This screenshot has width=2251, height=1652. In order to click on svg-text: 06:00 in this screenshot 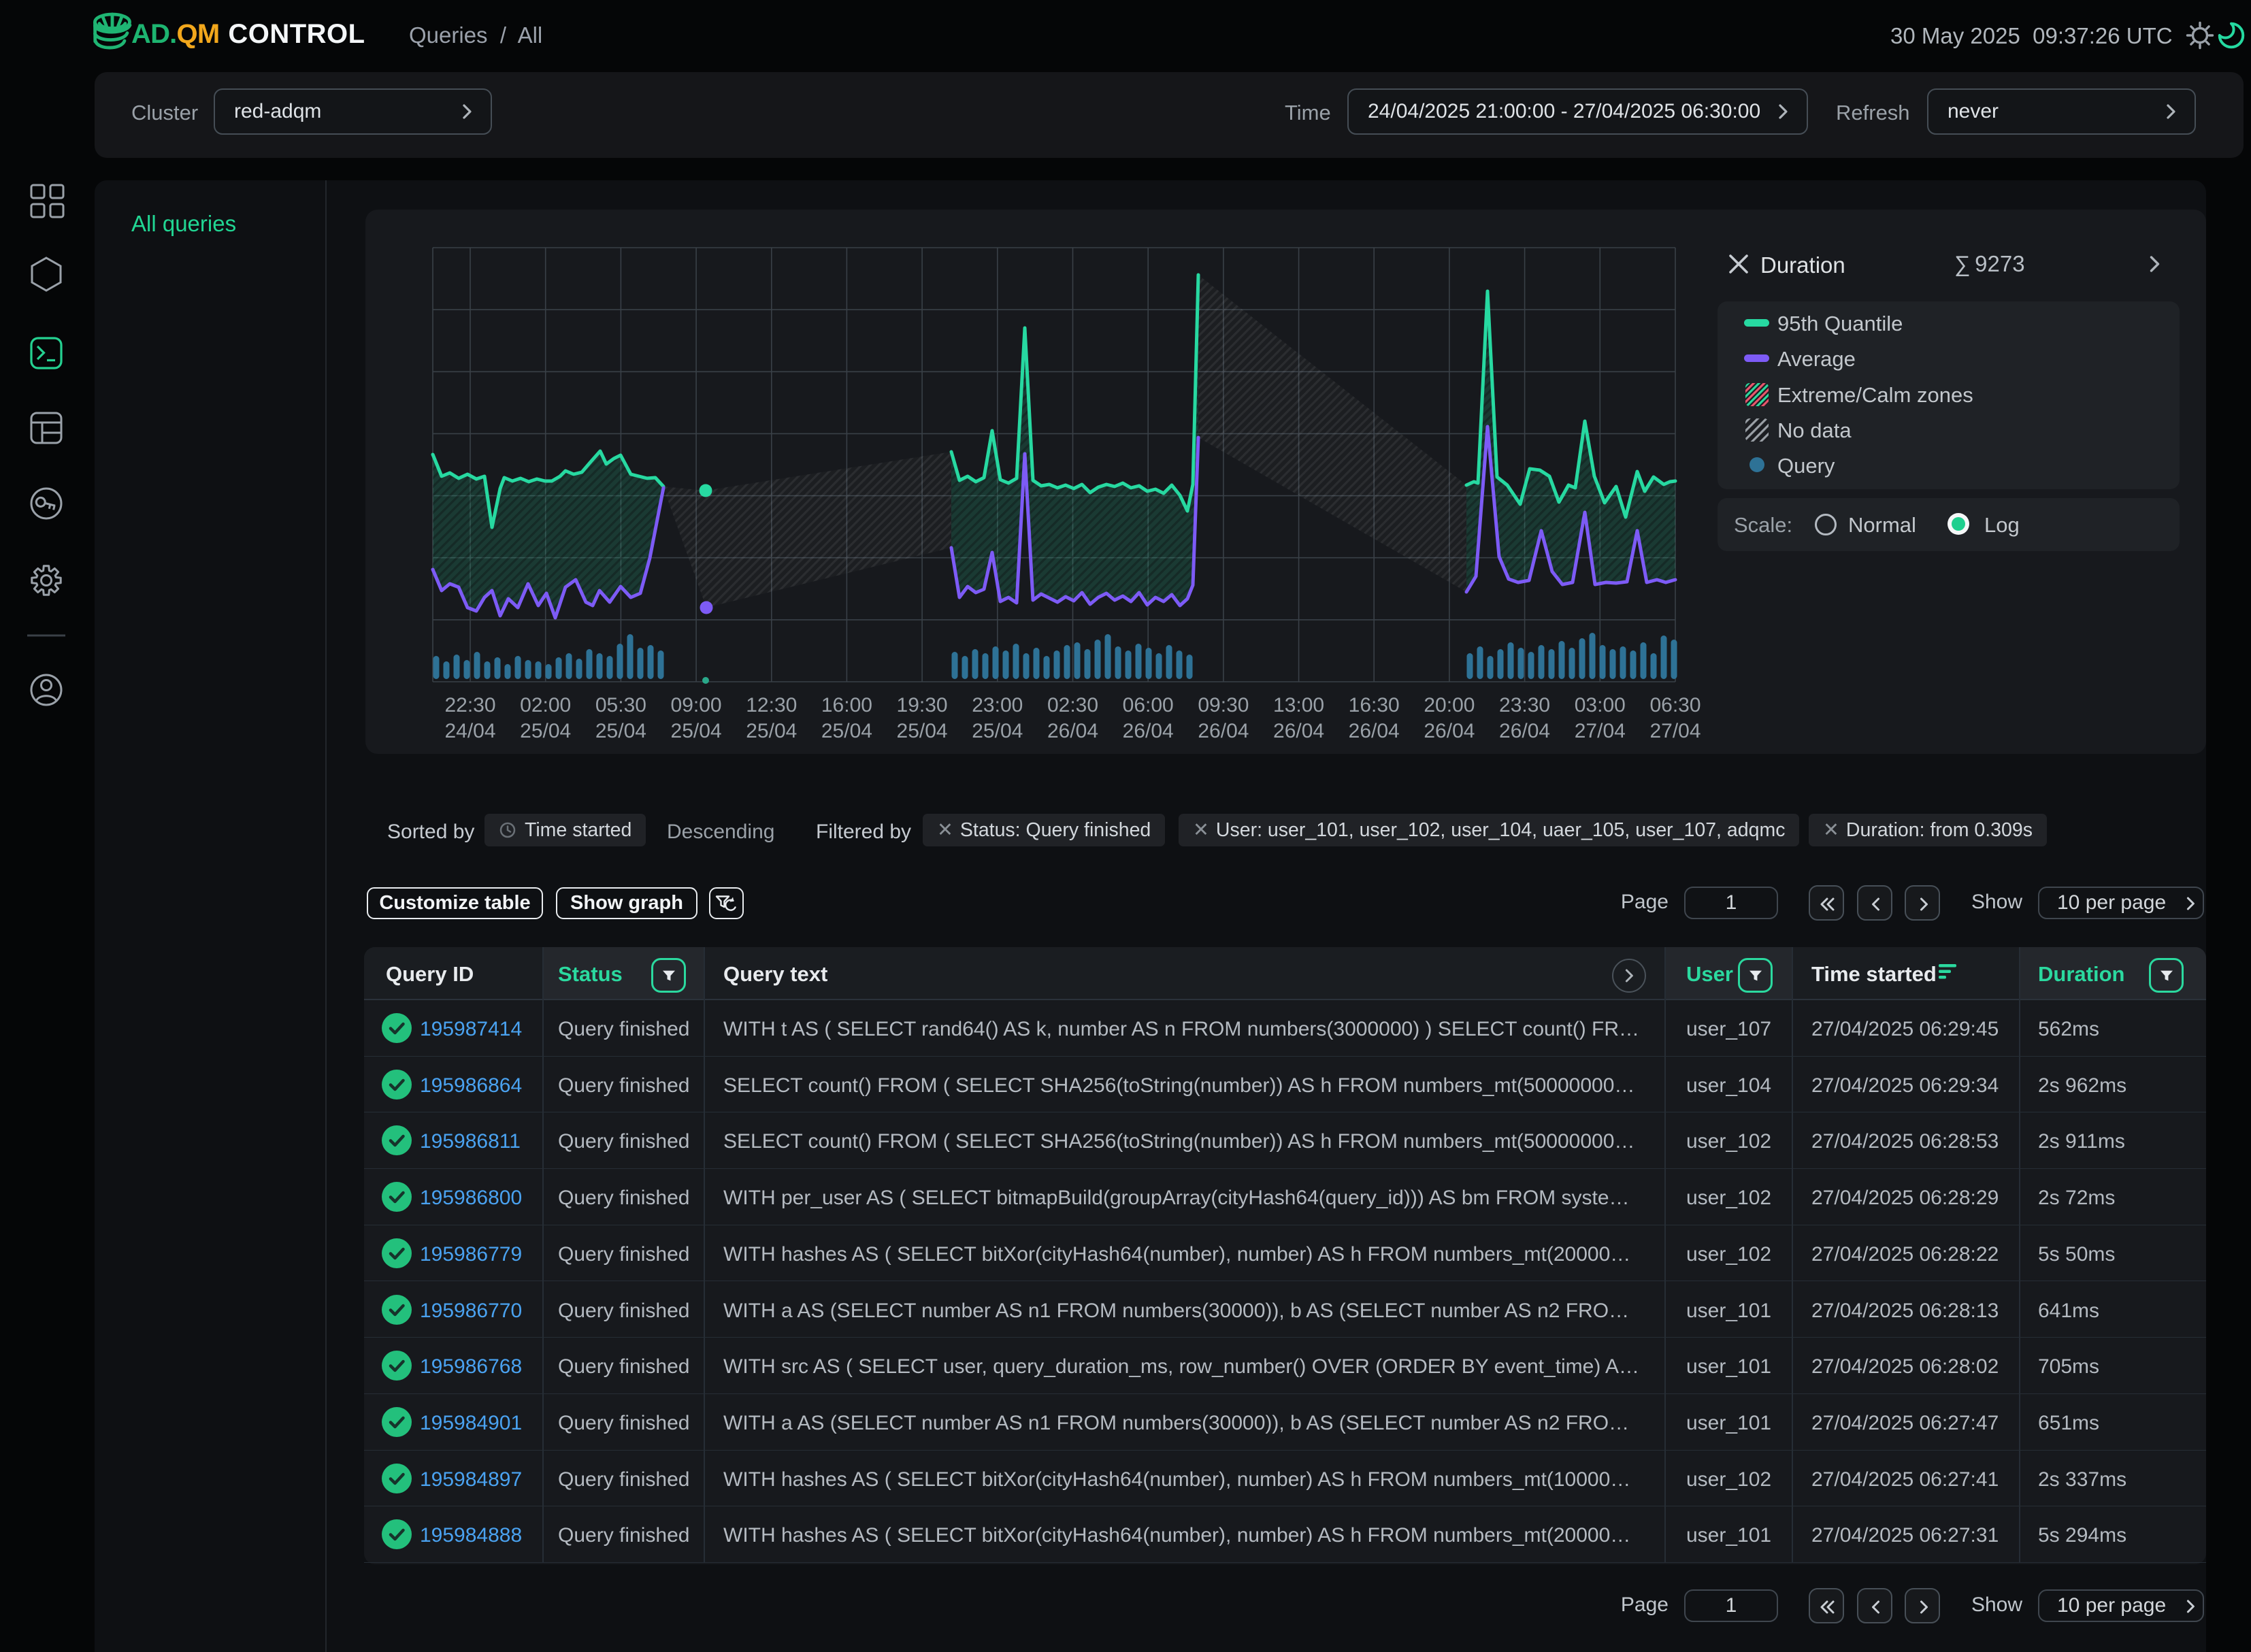, I will do `click(1148, 705)`.